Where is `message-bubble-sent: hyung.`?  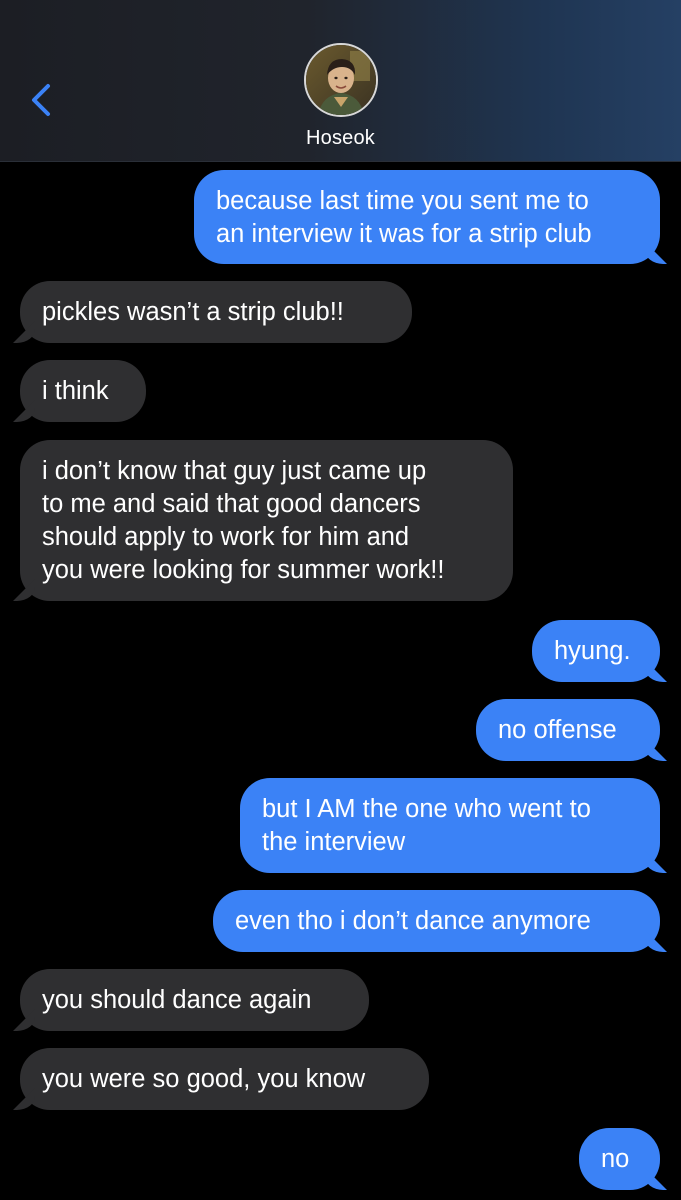
message-bubble-sent: hyung. is located at coordinates (596, 651).